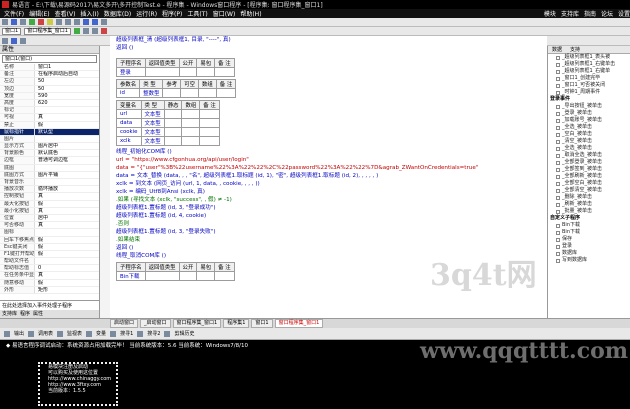  Describe the element at coordinates (66, 103) in the screenshot. I see `property-value: 620` at that location.